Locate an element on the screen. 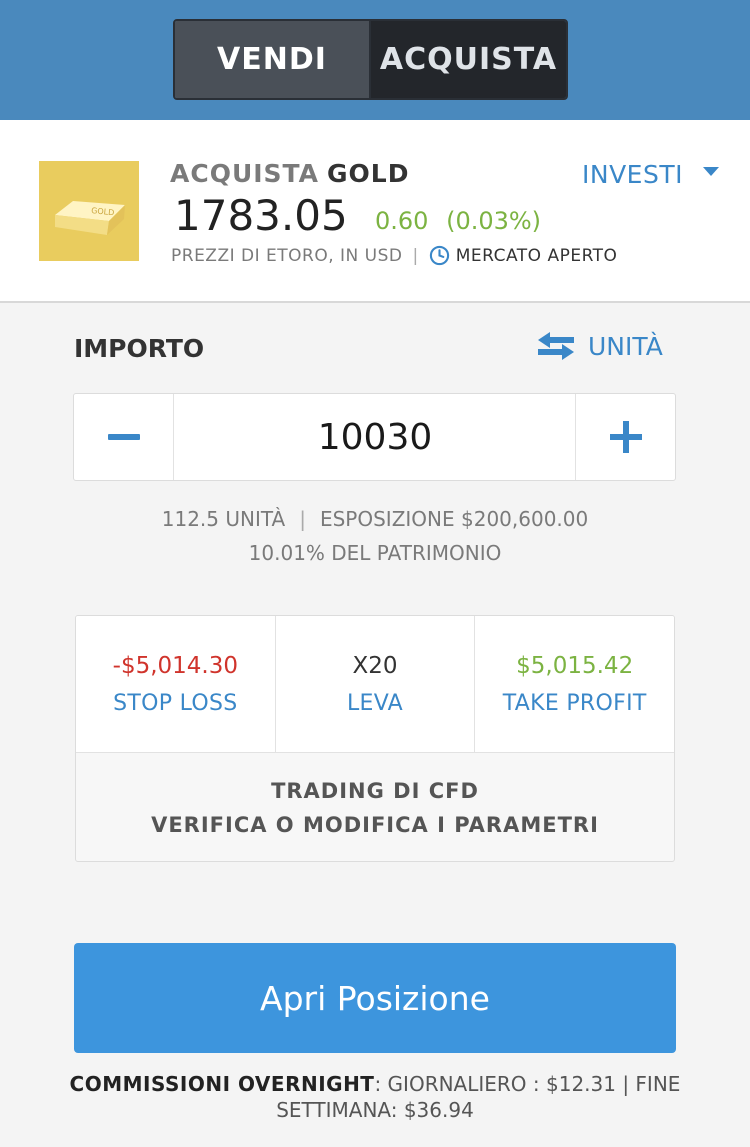 This screenshot has width=750, height=1147. equity-percent: 10.01% DEL PATRIMONIO is located at coordinates (375, 553).